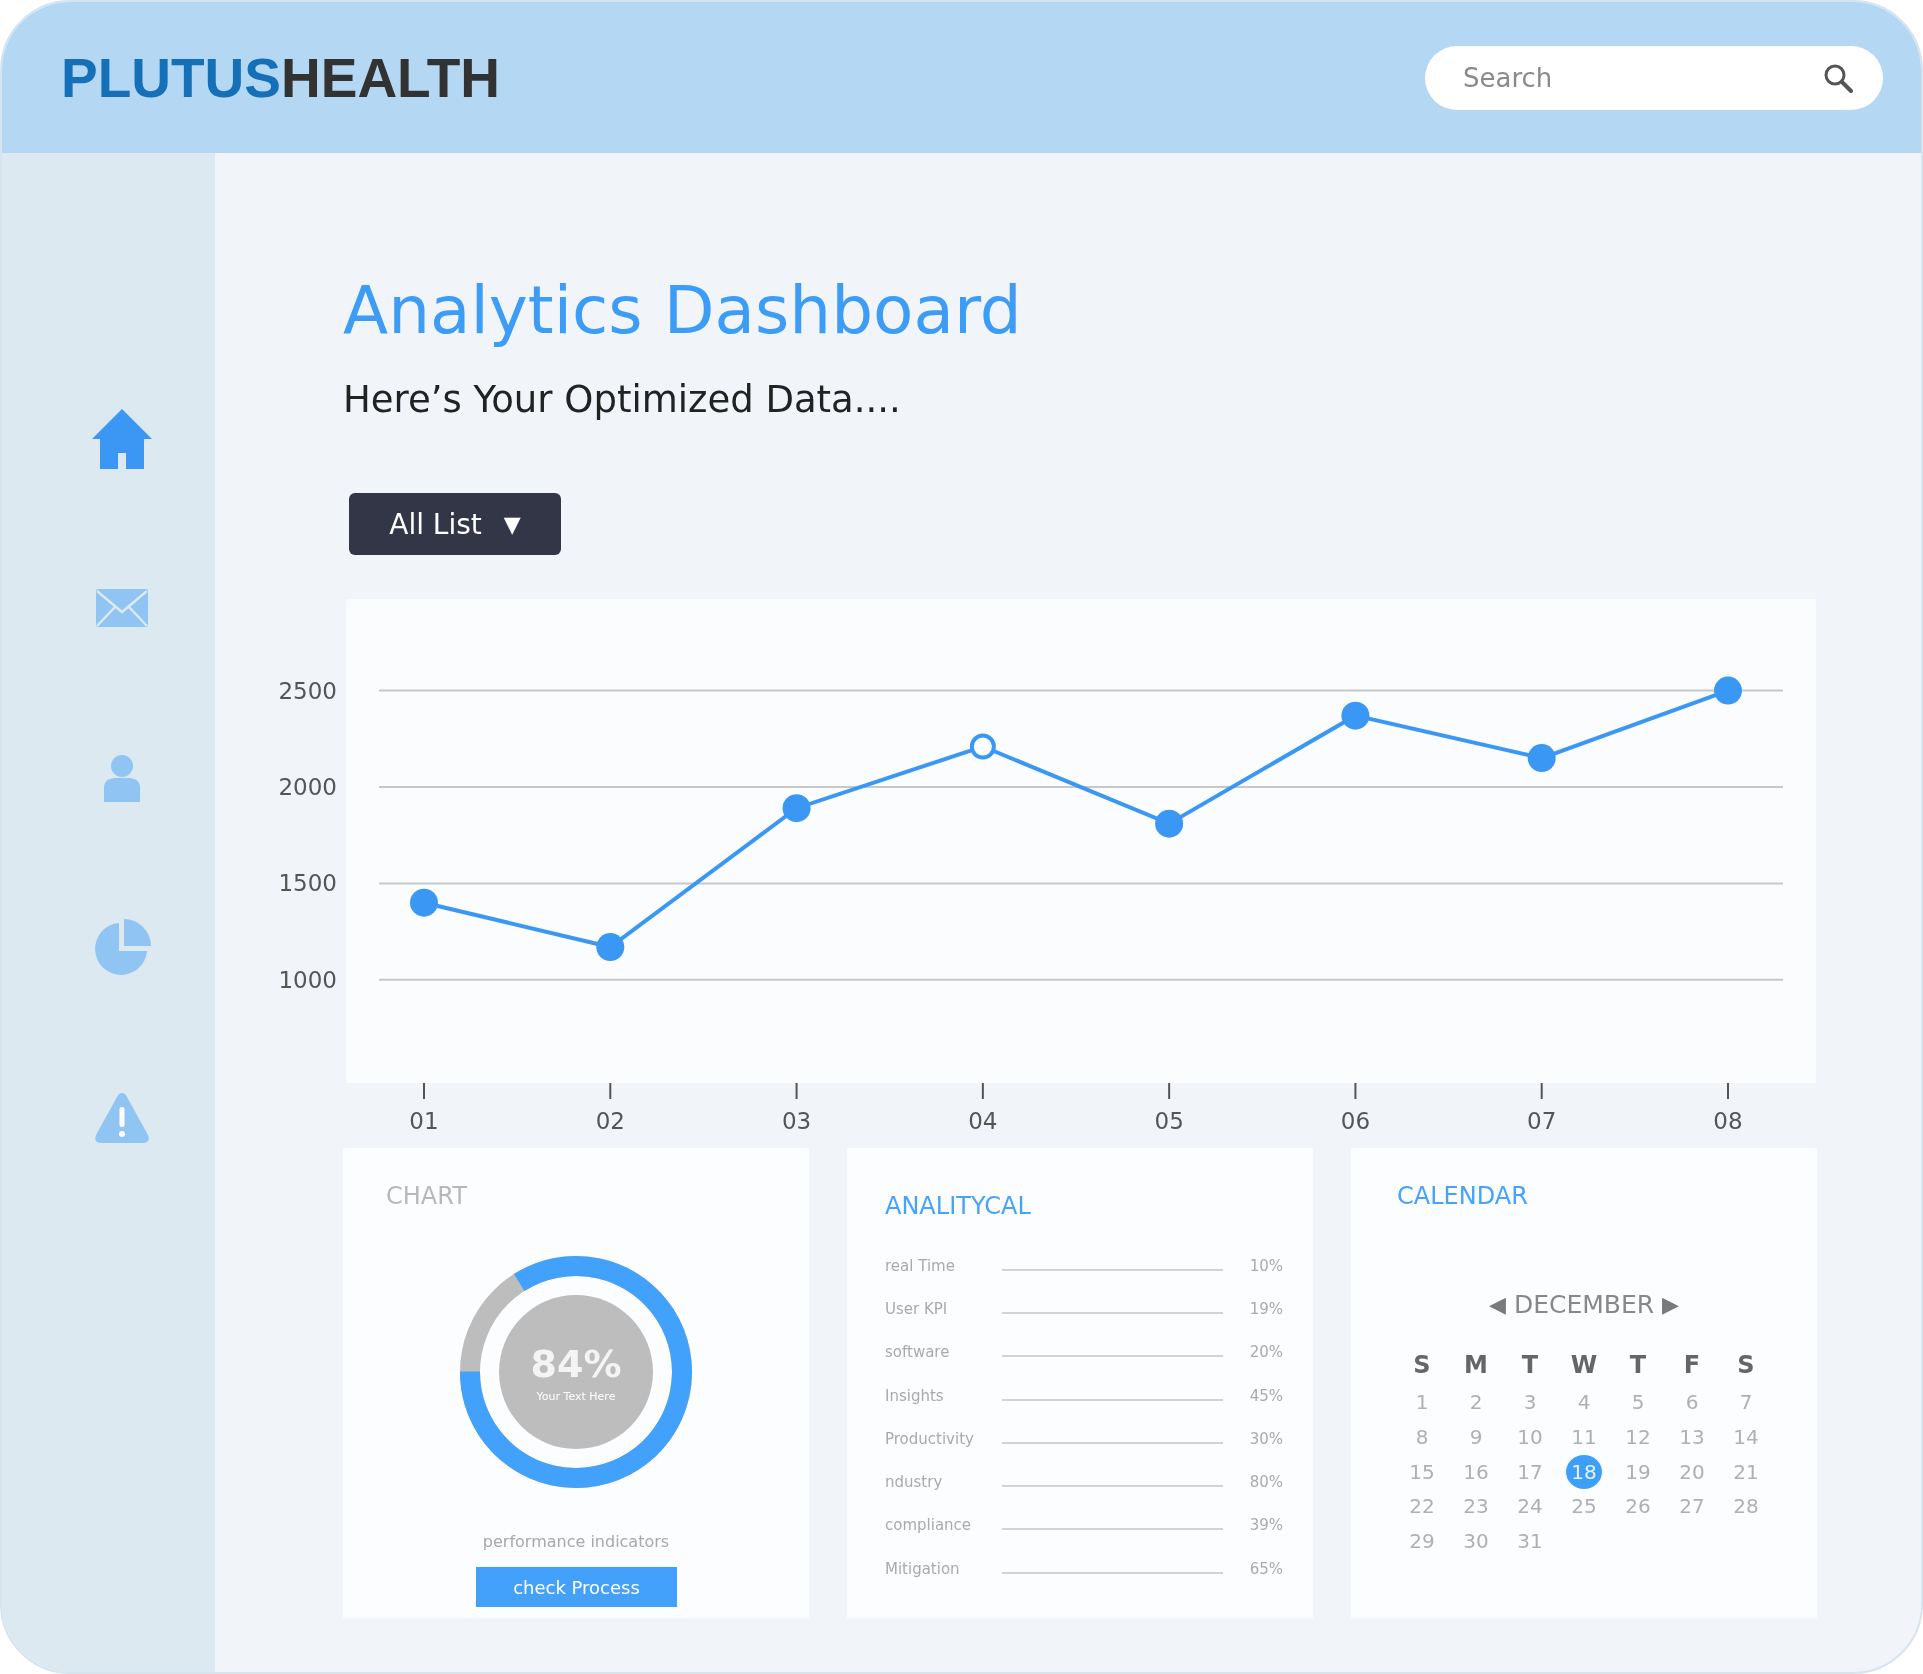 The height and width of the screenshot is (1674, 1923). I want to click on calendar-day: 13, so click(1692, 1437).